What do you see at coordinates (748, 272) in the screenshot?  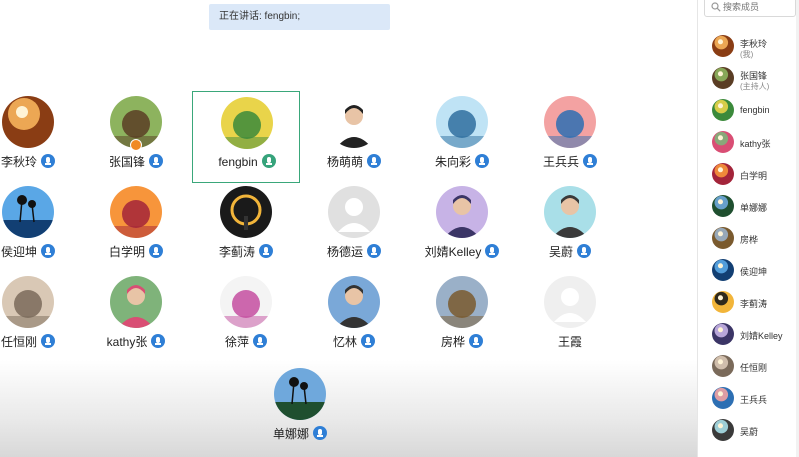 I see `member-list-item: 侯迎坤` at bounding box center [748, 272].